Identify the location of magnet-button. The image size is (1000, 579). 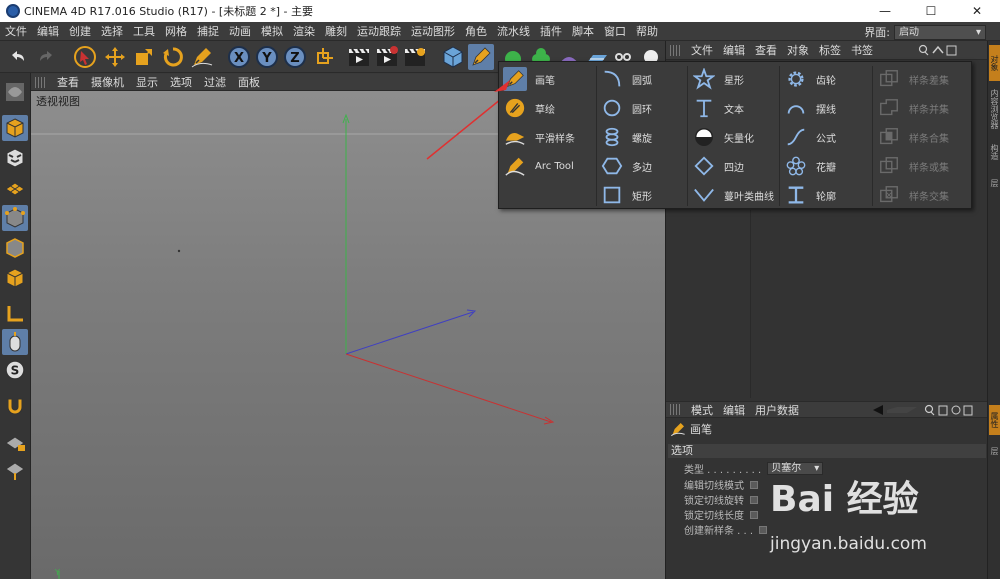
(15, 406).